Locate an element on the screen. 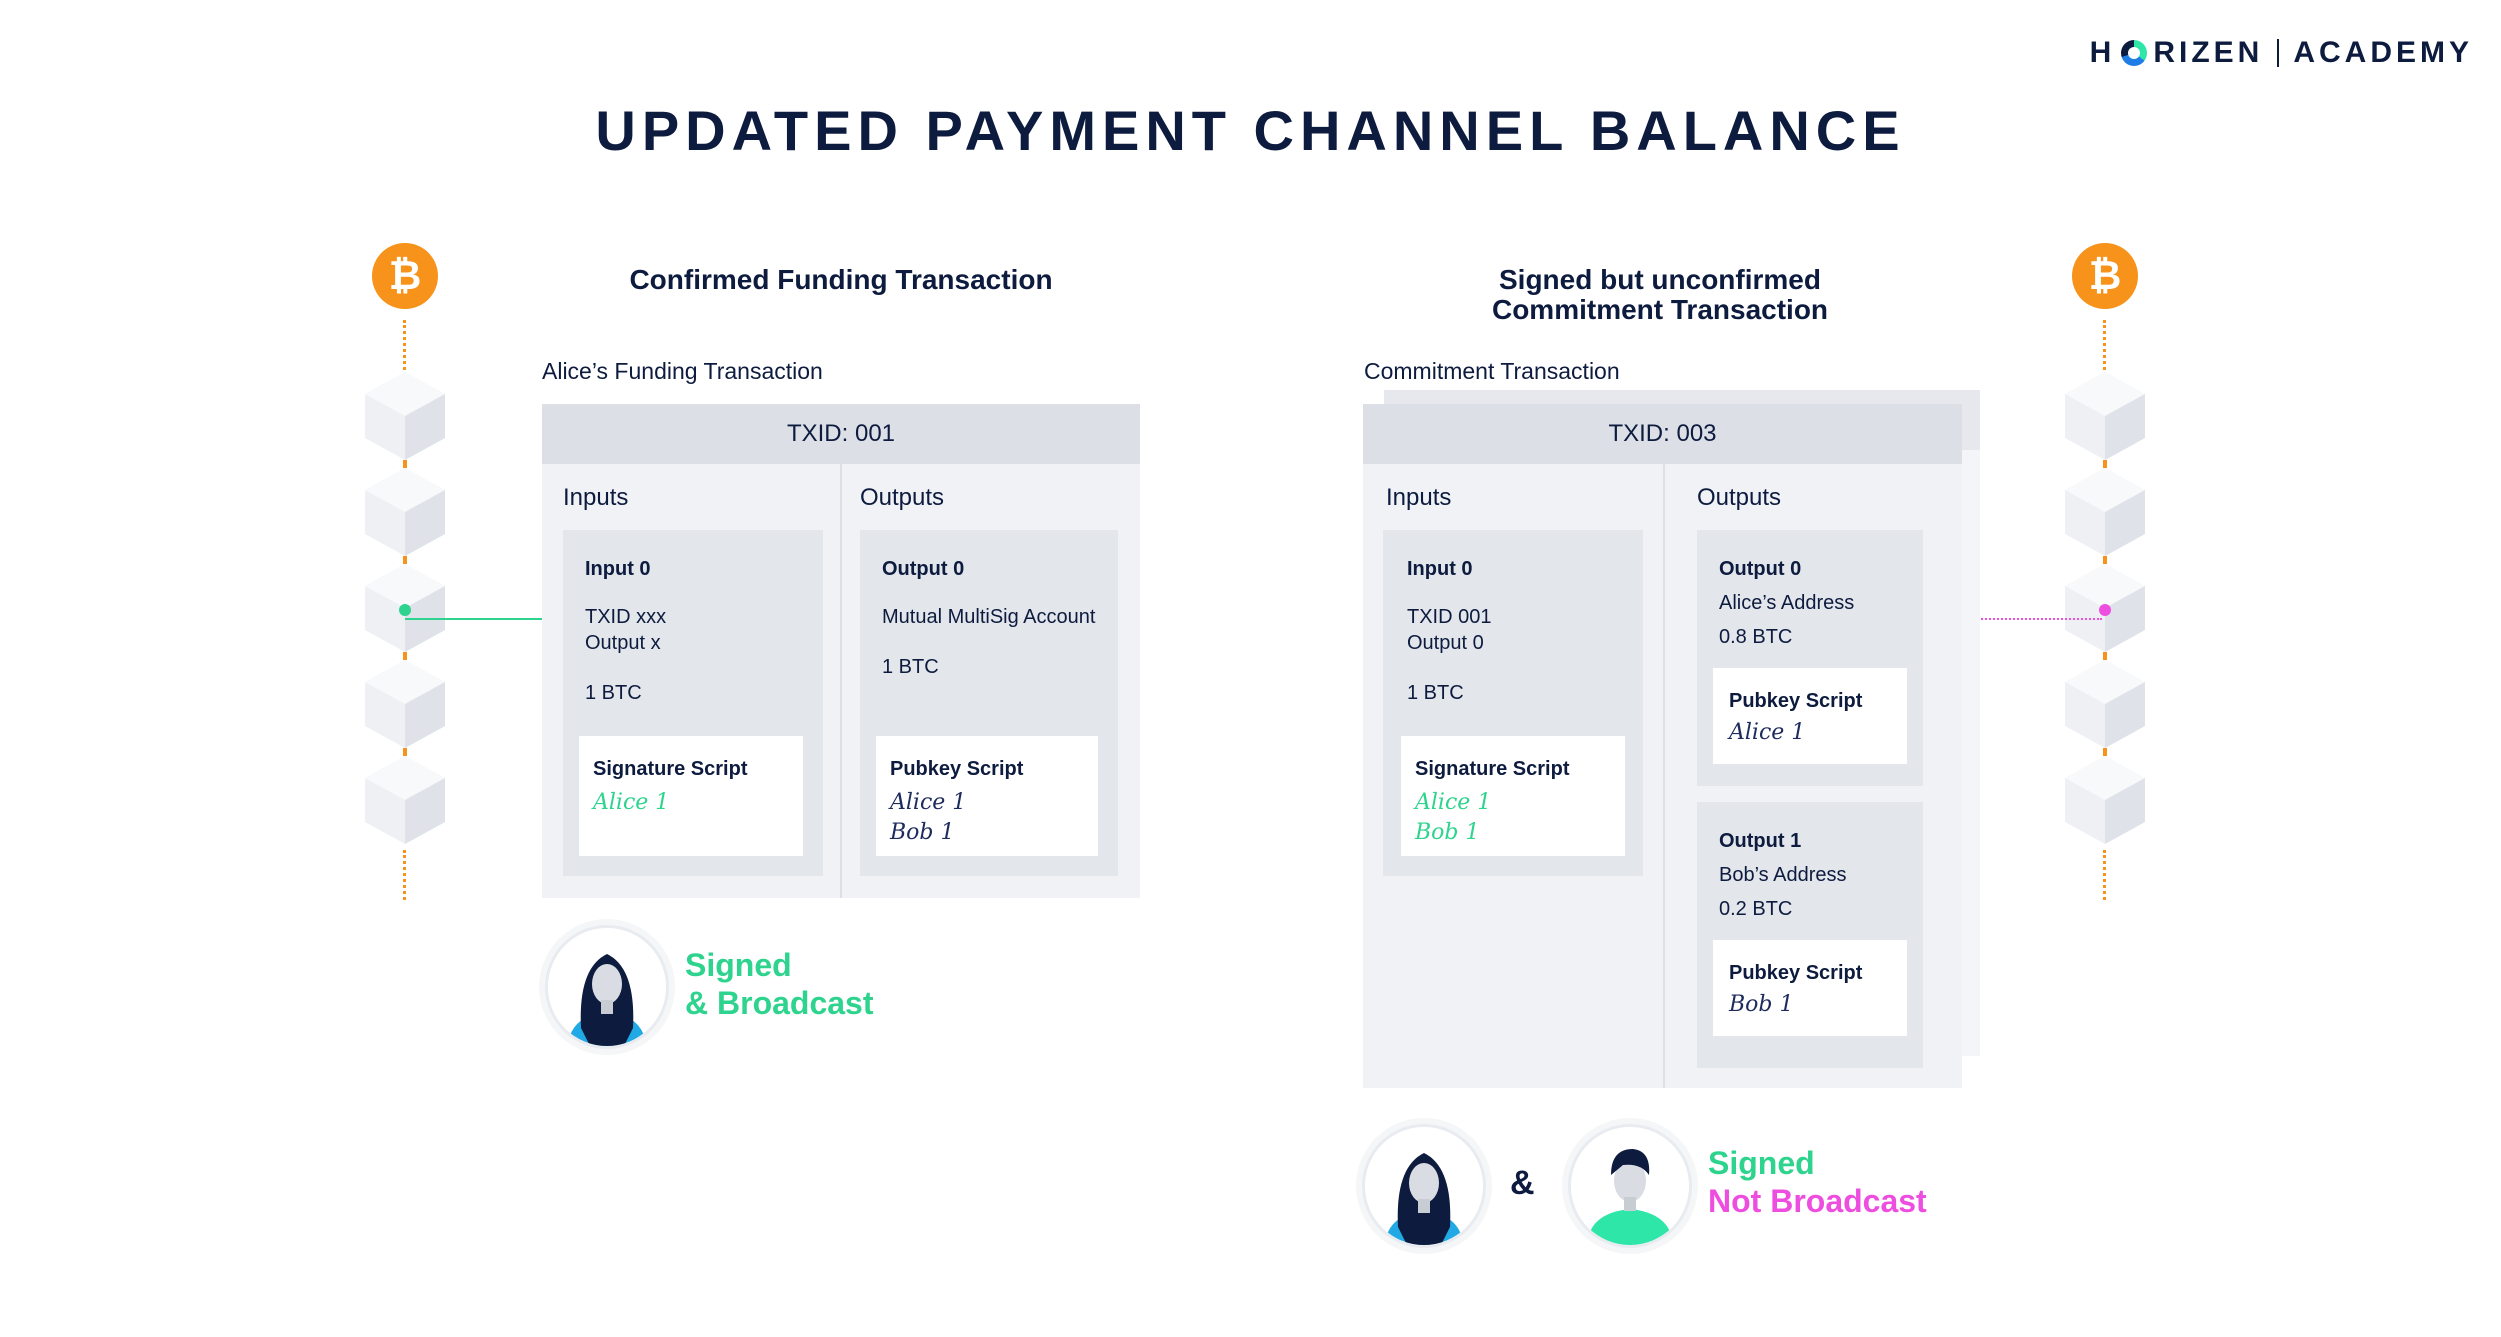 This screenshot has height=1337, width=2501. left-status-broadcast: & Broadcast is located at coordinates (779, 1003).